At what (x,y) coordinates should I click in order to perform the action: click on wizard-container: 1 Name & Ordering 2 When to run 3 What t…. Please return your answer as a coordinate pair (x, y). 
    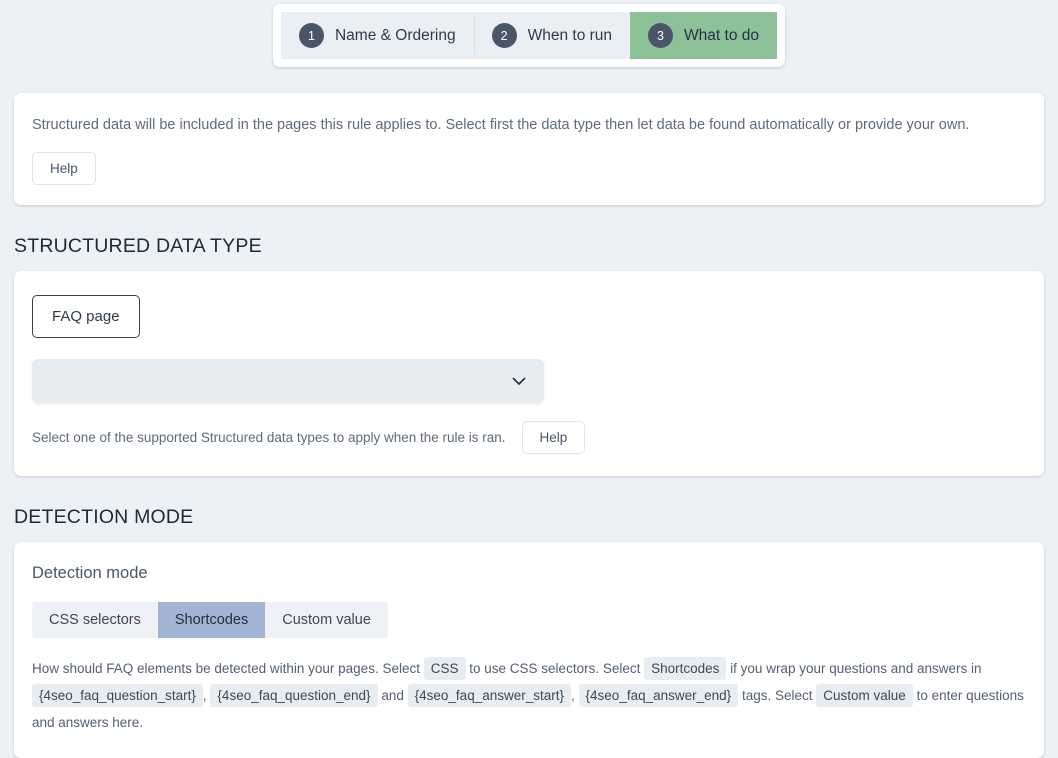
    Looking at the image, I should click on (529, 33).